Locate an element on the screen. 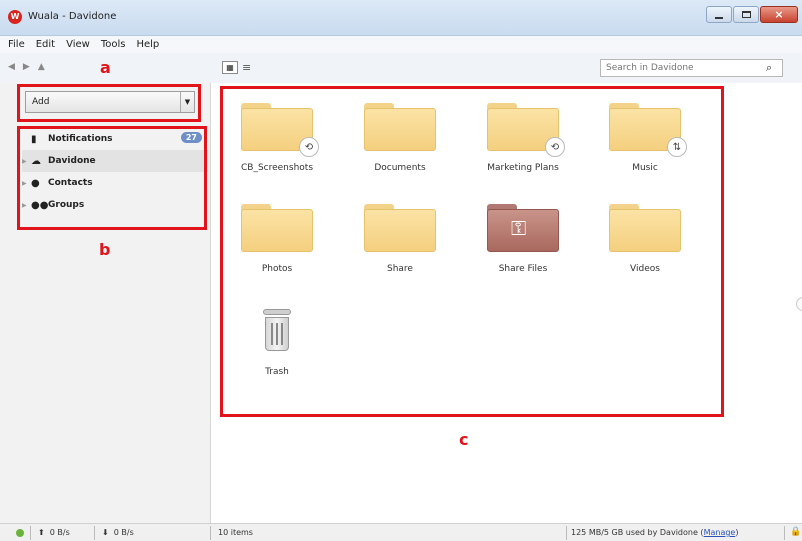 The image size is (802, 541). lock-icon: 🔒 is located at coordinates (795, 532).